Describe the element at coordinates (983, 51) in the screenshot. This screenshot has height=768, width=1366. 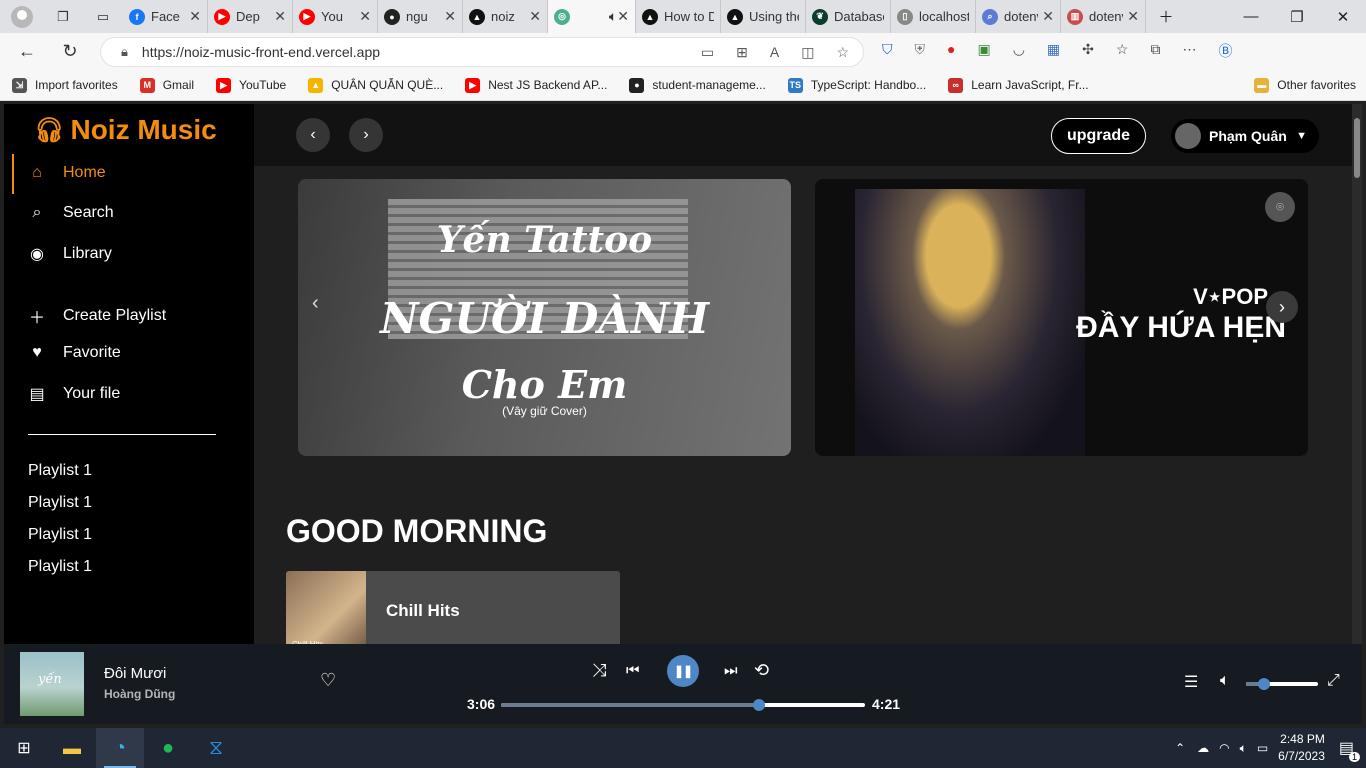
I see `extension-tv-icon: ▣` at that location.